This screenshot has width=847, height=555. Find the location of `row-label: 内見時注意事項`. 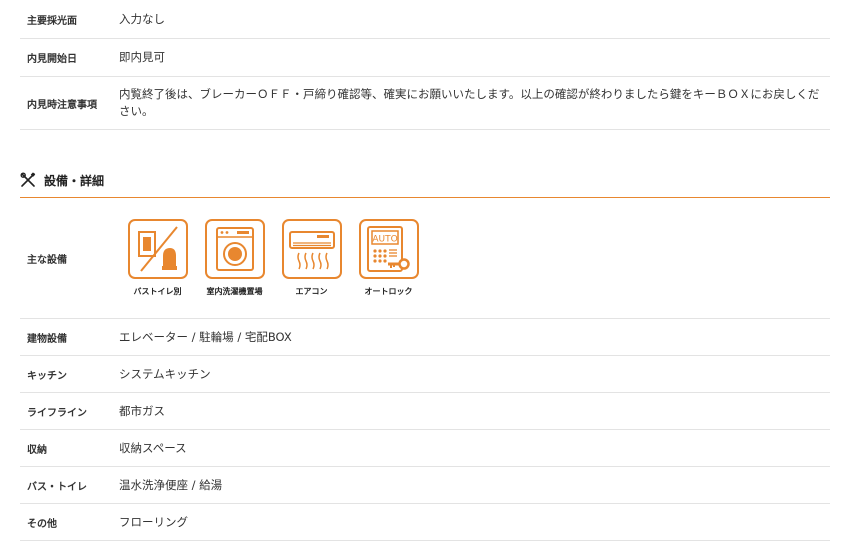

row-label: 内見時注意事項 is located at coordinates (62, 105).